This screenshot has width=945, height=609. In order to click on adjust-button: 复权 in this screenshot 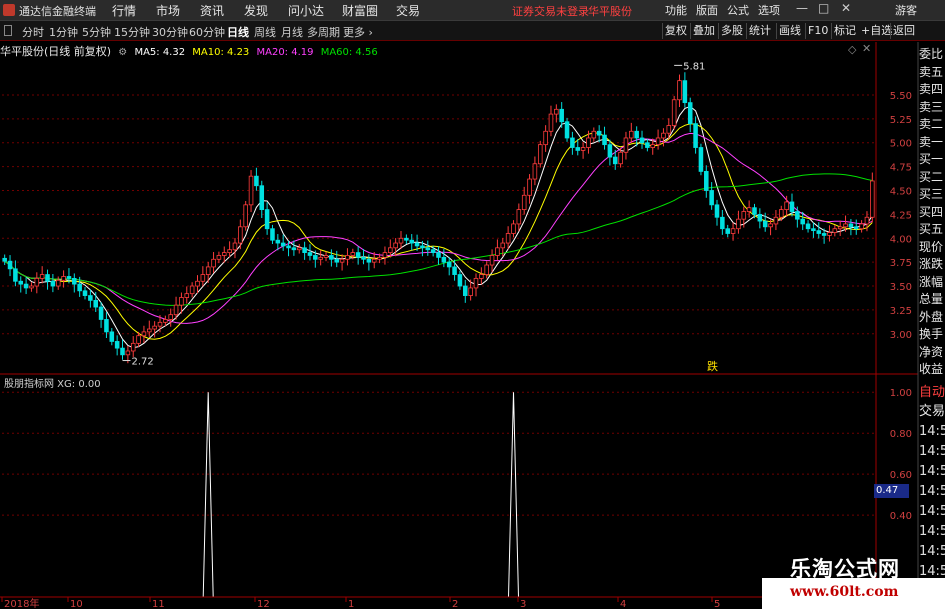, I will do `click(675, 31)`.